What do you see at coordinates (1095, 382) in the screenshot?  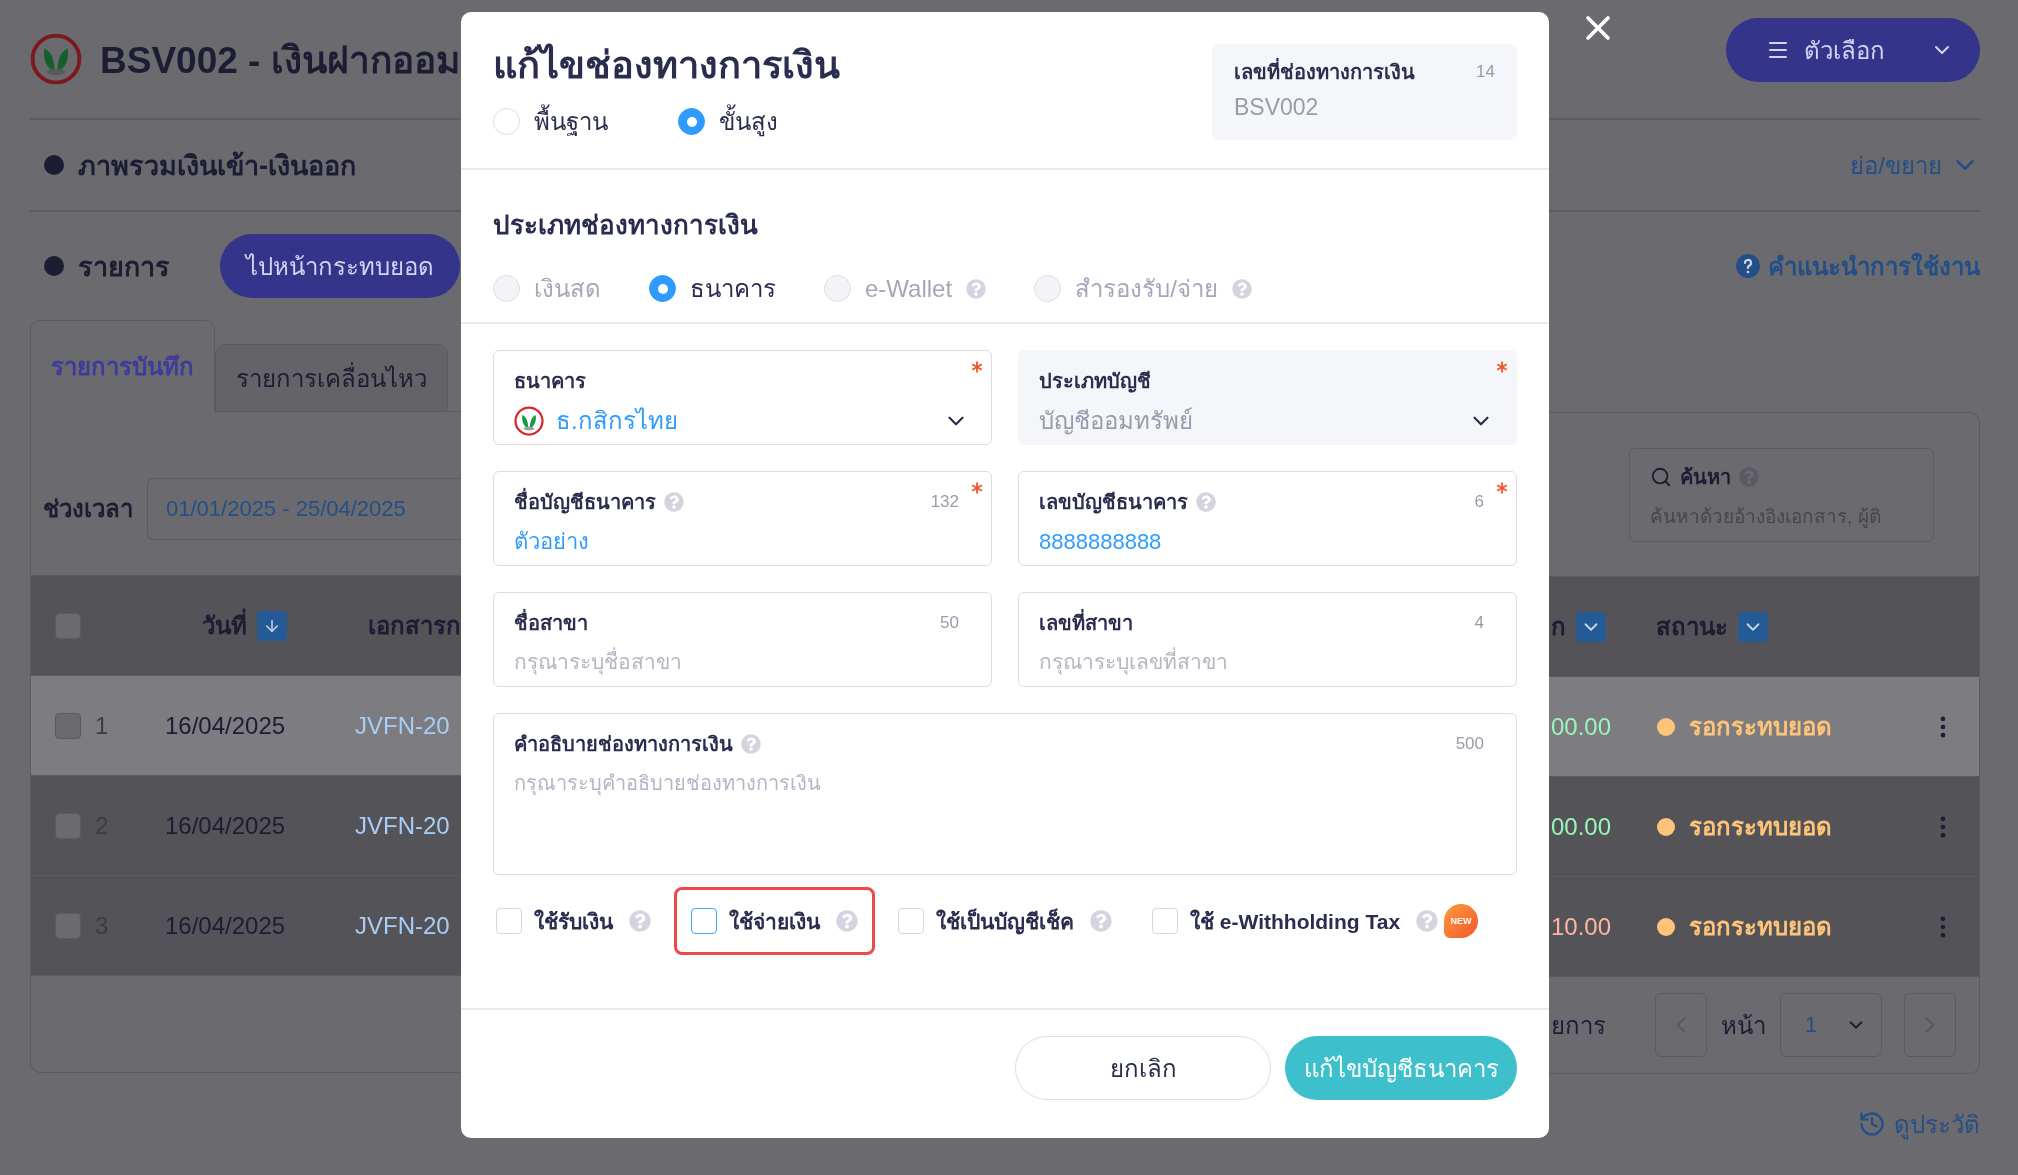 I see `field-label: ประเภทบัญชี` at bounding box center [1095, 382].